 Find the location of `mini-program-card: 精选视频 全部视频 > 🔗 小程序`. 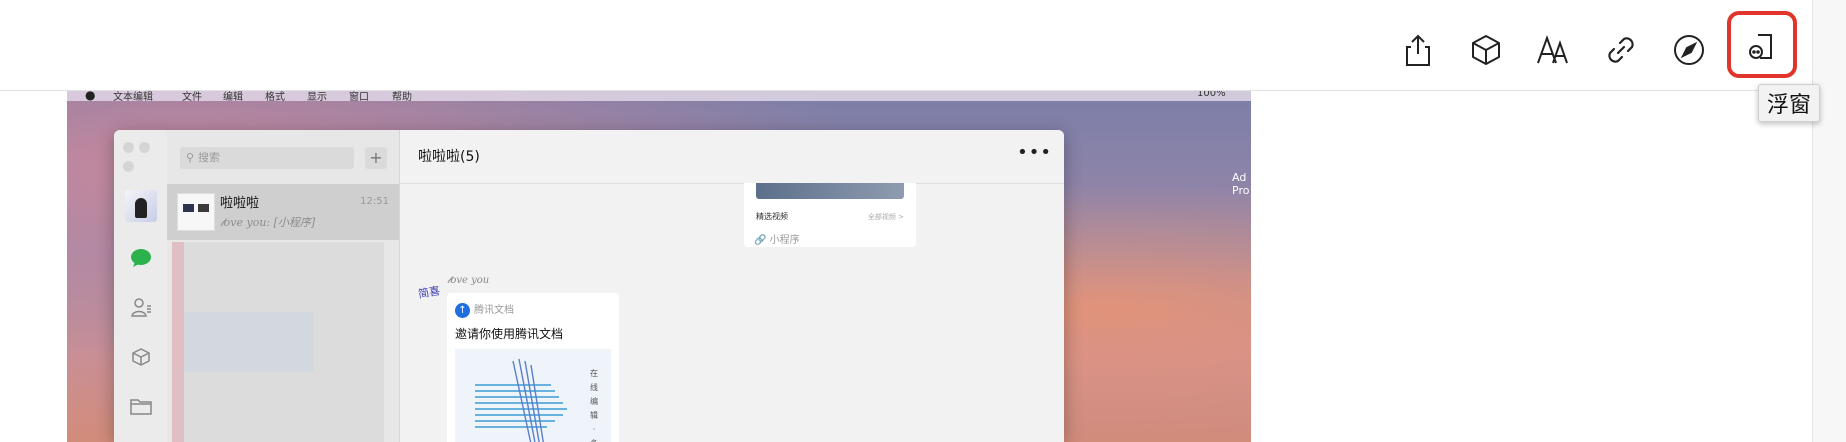

mini-program-card: 精选视频 全部视频 > 🔗 小程序 is located at coordinates (830, 215).